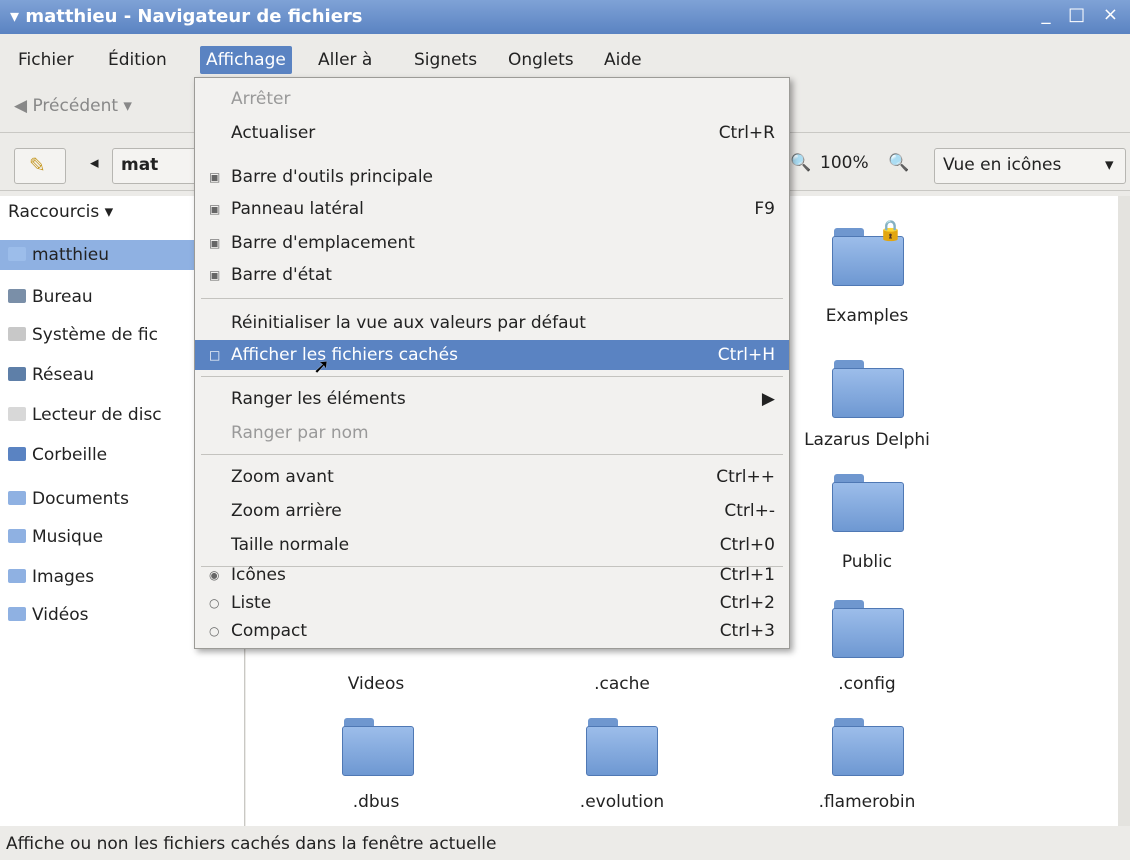  I want to click on file-label: .evolution, so click(622, 802).